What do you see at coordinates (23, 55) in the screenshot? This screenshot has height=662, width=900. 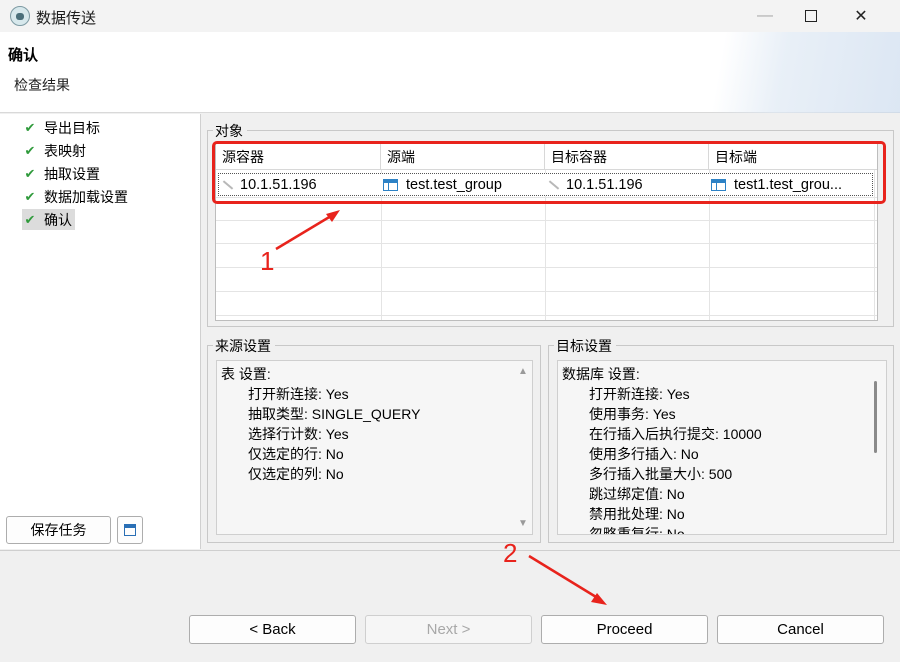 I see `page-title: 确认` at bounding box center [23, 55].